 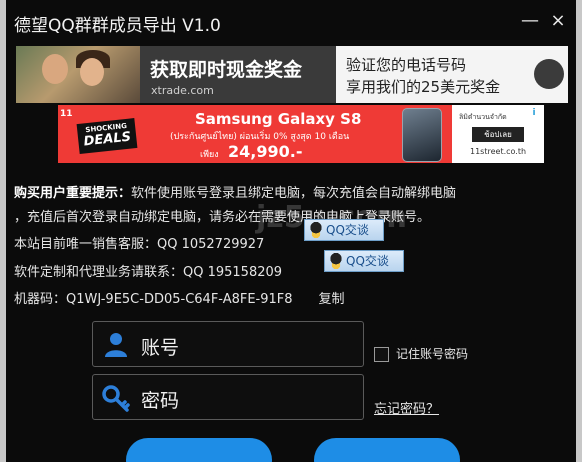 I want to click on qq-chat-button-agency: QQ交谈, so click(x=364, y=261).